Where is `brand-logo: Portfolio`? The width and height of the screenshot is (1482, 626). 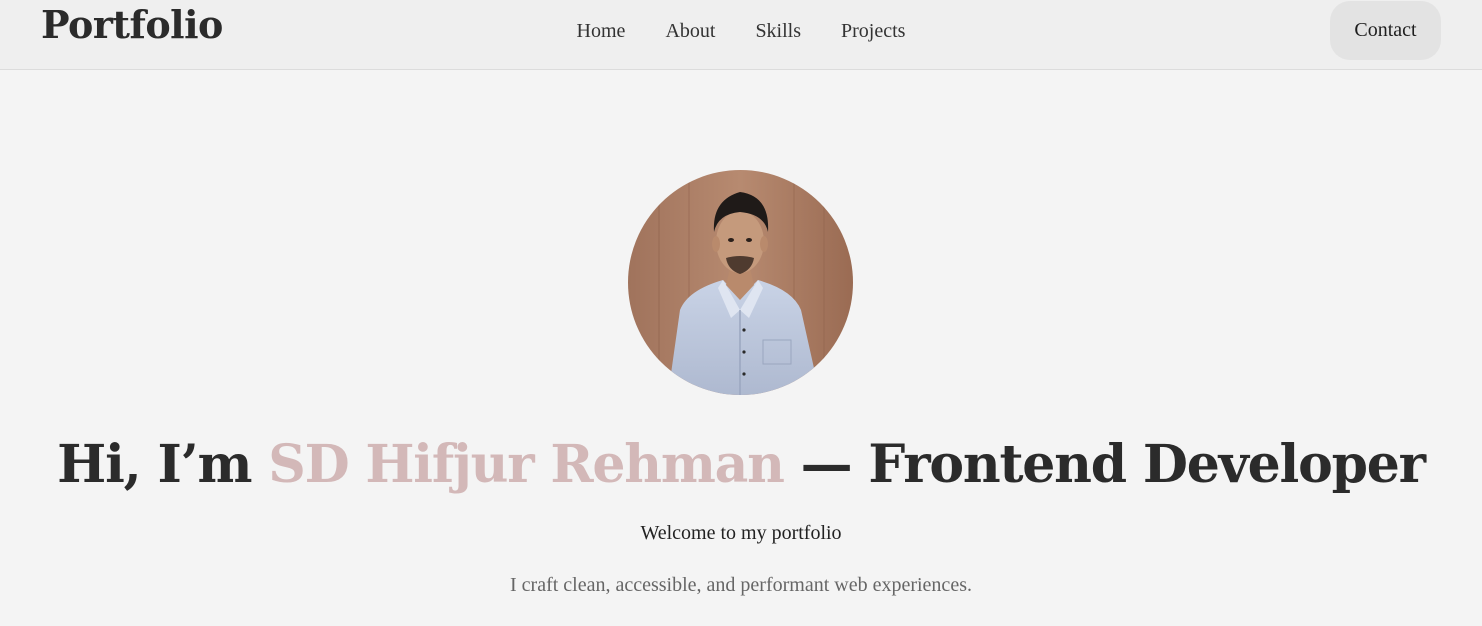
brand-logo: Portfolio is located at coordinates (132, 24).